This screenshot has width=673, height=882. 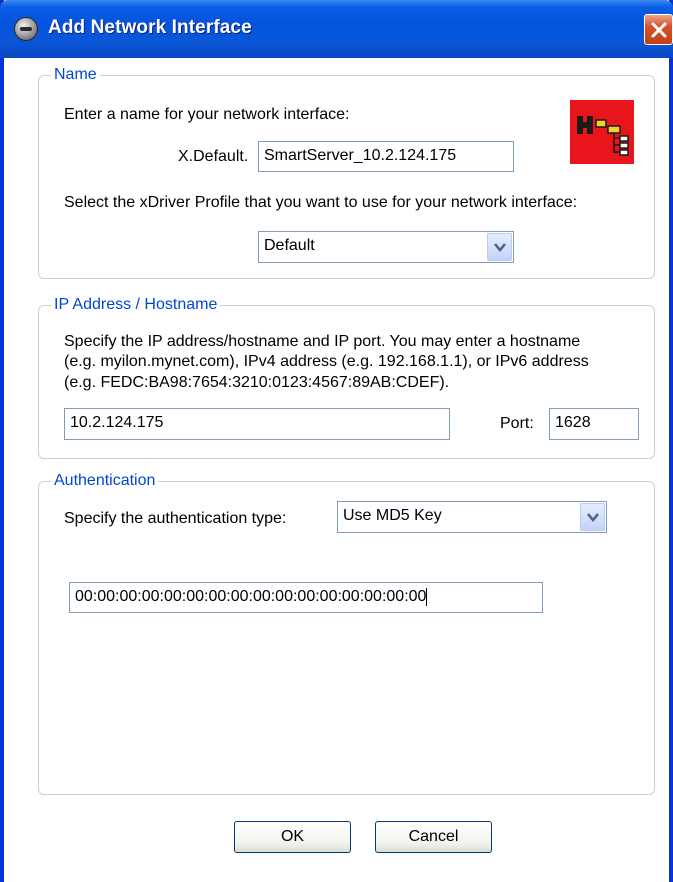 What do you see at coordinates (433, 837) in the screenshot?
I see `cancel-button: Cancel` at bounding box center [433, 837].